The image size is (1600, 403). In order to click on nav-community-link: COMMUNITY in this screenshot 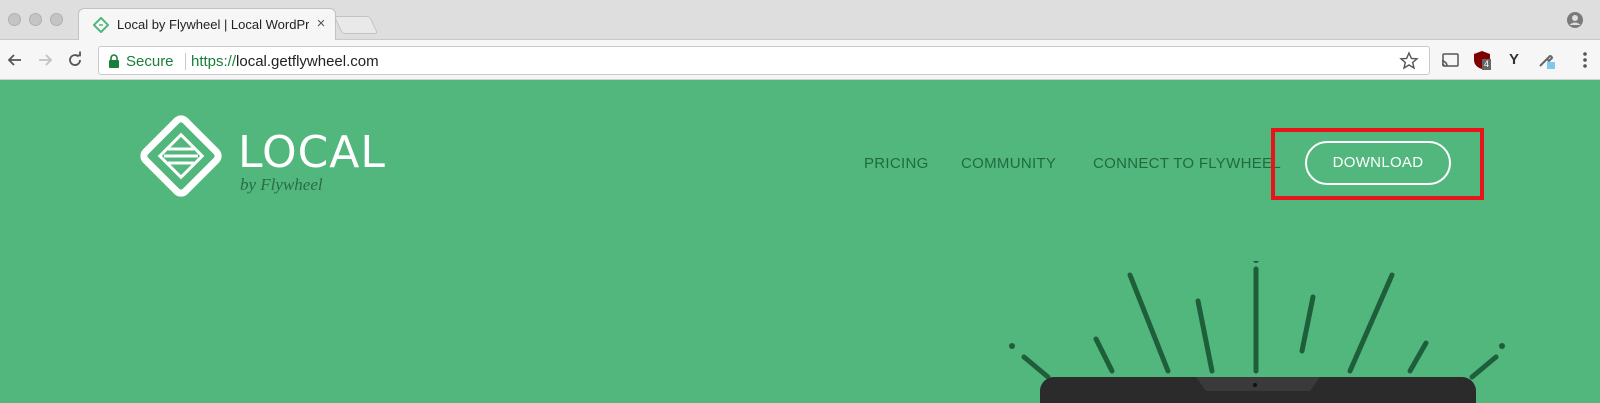, I will do `click(1008, 163)`.